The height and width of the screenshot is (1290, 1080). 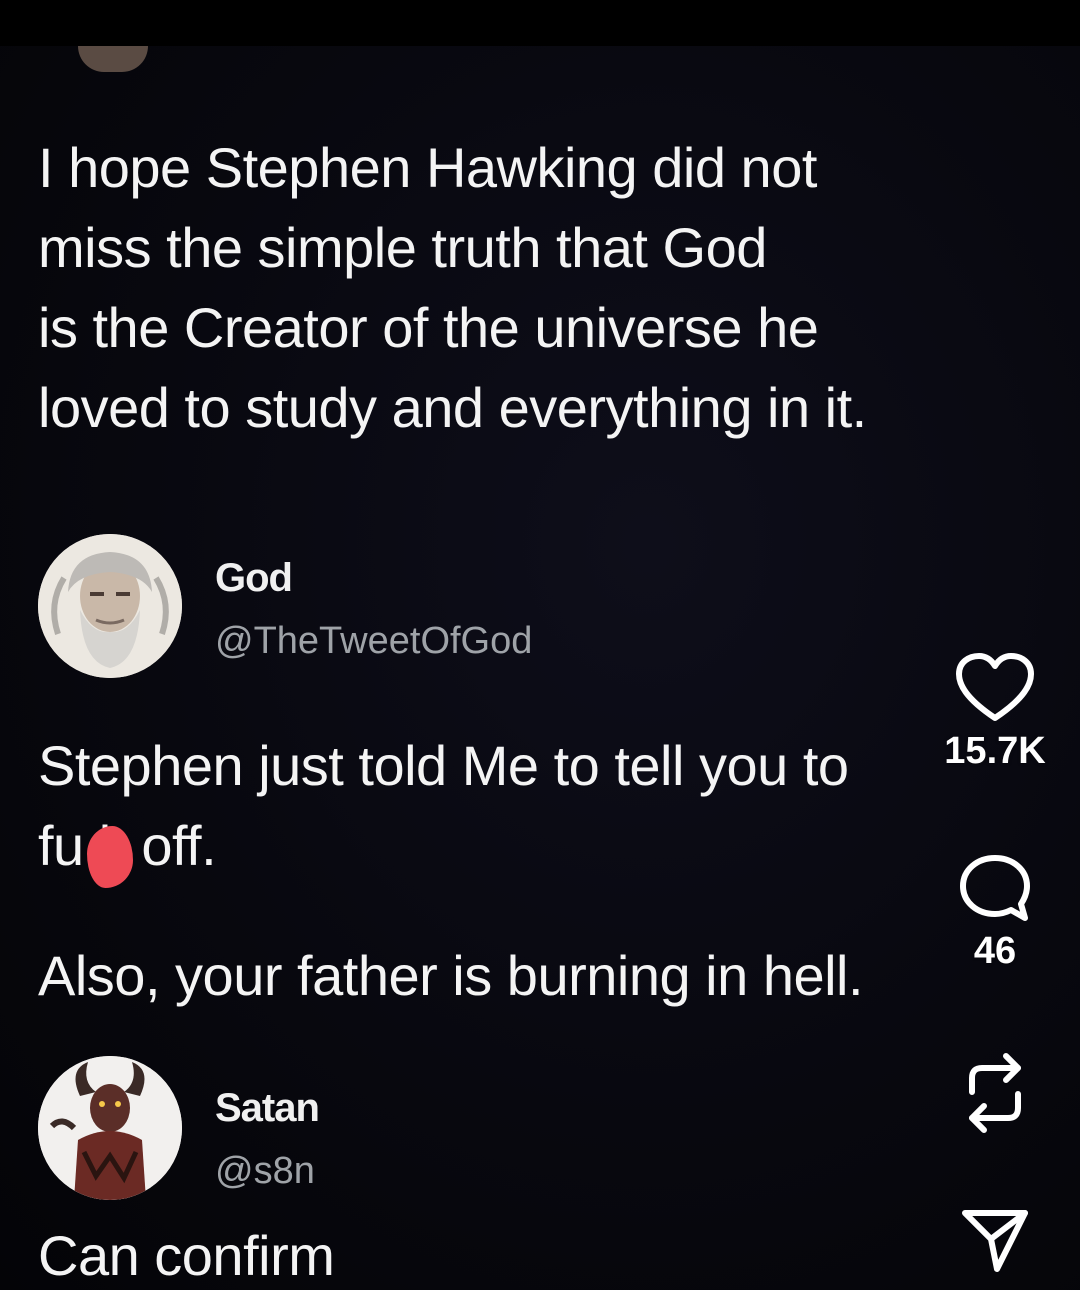 I want to click on comment-icon, so click(x=995, y=888).